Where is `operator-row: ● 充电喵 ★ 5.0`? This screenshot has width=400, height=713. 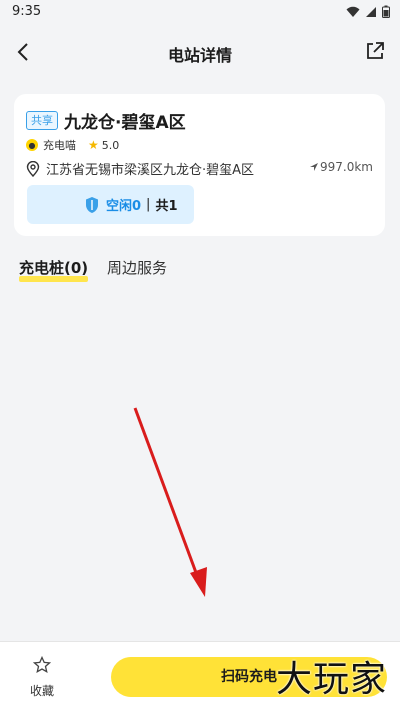 operator-row: ● 充电喵 ★ 5.0 is located at coordinates (72, 145).